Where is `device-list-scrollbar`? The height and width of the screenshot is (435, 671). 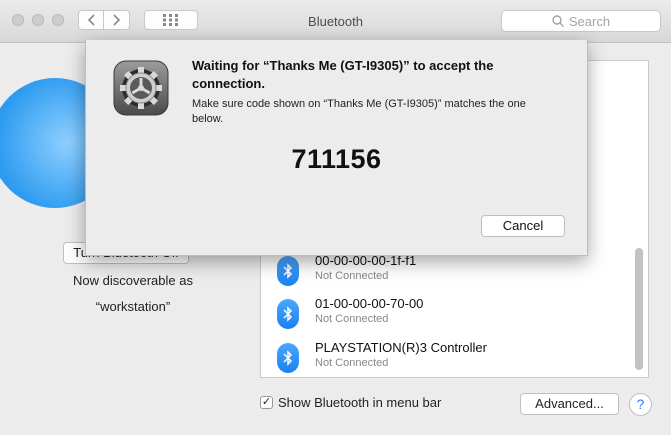
device-list-scrollbar is located at coordinates (639, 309).